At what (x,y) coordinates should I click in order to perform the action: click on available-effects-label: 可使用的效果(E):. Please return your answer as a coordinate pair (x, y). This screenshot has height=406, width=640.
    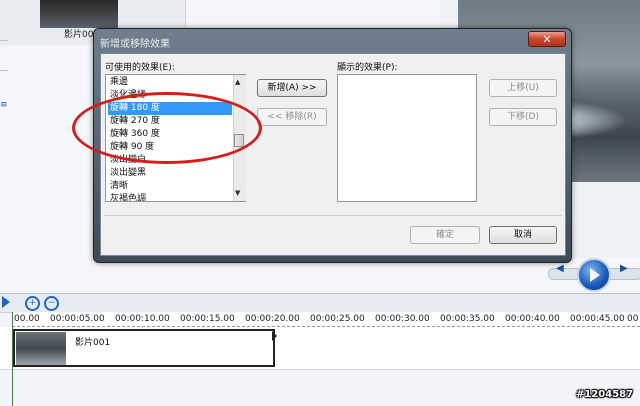
    Looking at the image, I should click on (140, 68).